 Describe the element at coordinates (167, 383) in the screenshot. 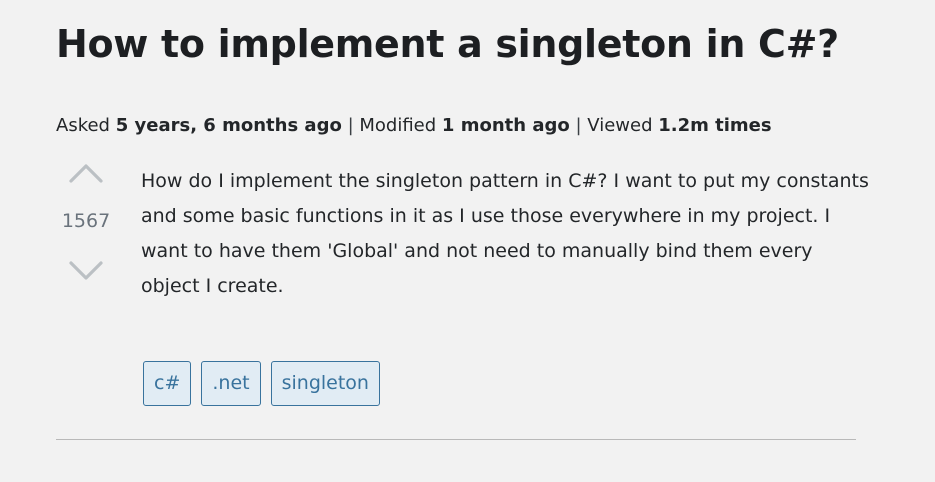

I see `tag-csharp: c#` at that location.